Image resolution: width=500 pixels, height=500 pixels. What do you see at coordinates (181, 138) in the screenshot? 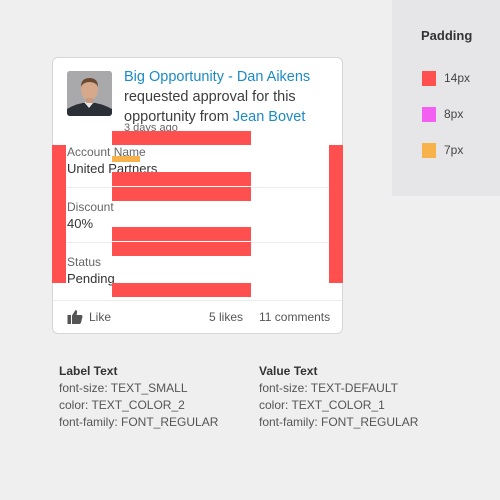
I see `padding-overlay-top` at bounding box center [181, 138].